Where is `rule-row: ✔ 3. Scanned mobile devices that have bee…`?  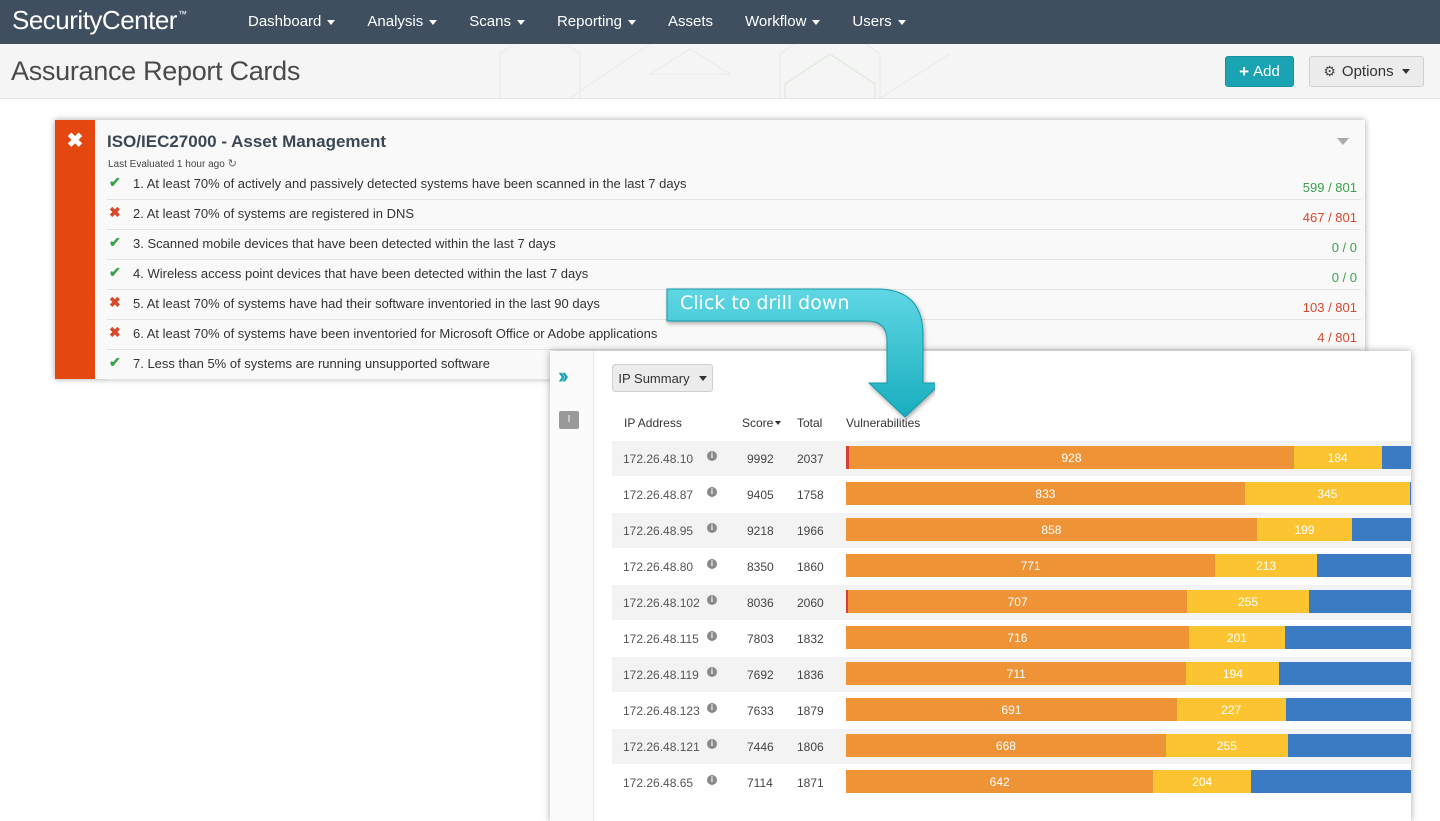
rule-row: ✔ 3. Scanned mobile devices that have bee… is located at coordinates (734, 245).